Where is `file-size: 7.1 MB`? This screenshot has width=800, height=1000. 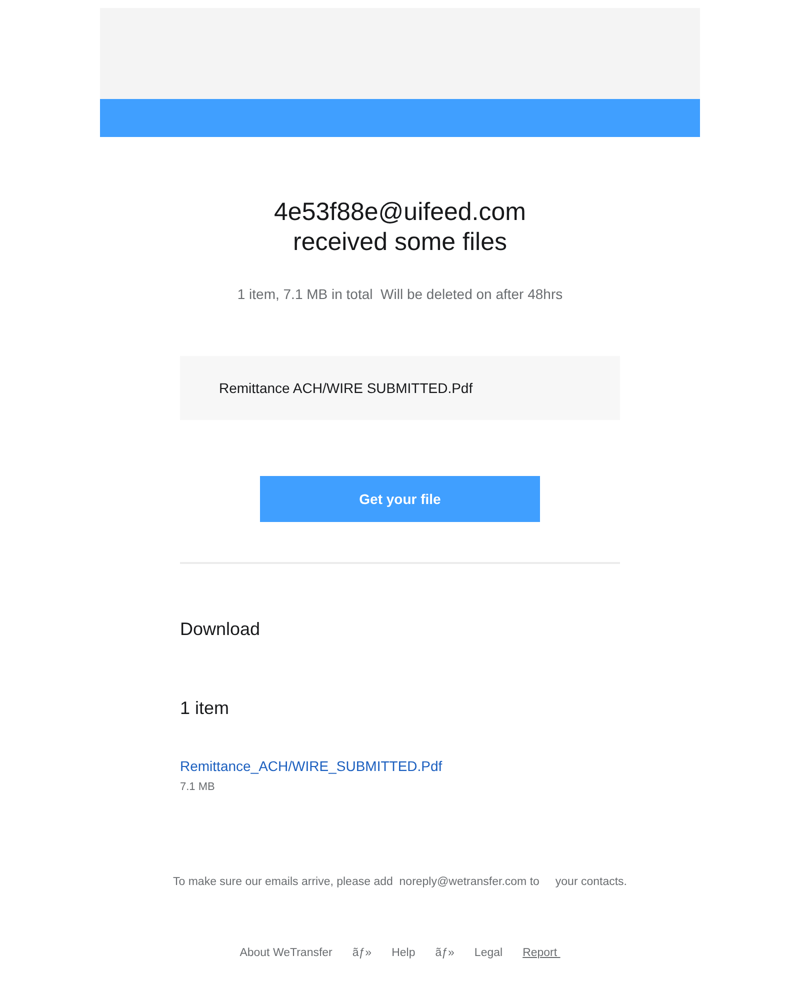
file-size: 7.1 MB is located at coordinates (198, 787).